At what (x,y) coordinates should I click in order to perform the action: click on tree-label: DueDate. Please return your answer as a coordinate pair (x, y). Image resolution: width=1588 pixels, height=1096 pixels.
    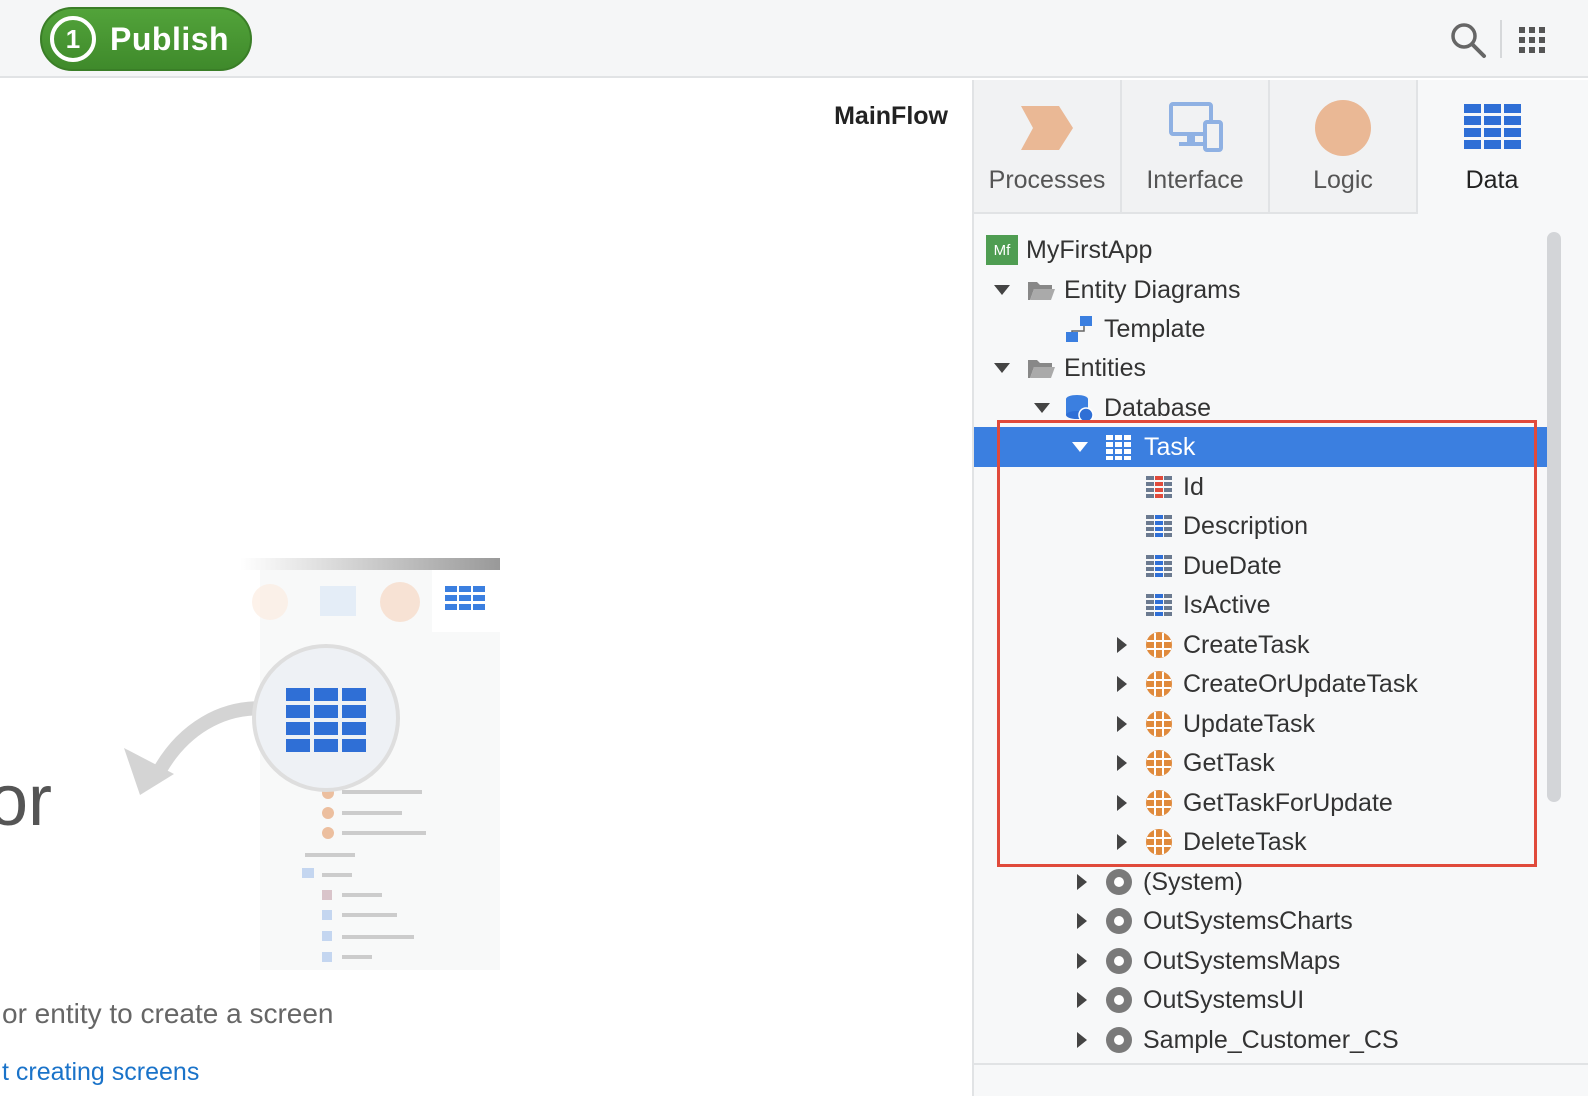
    Looking at the image, I should click on (1232, 565).